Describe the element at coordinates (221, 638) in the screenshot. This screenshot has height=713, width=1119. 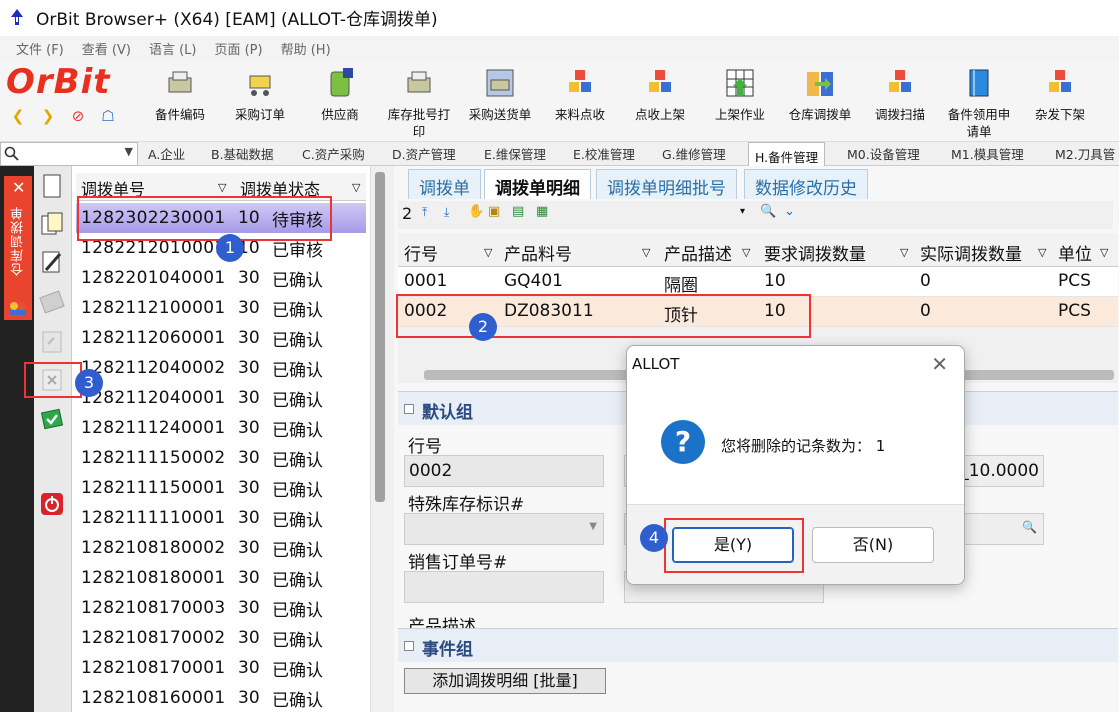
I see `list-item: 1282108170002 30 已确认` at that location.